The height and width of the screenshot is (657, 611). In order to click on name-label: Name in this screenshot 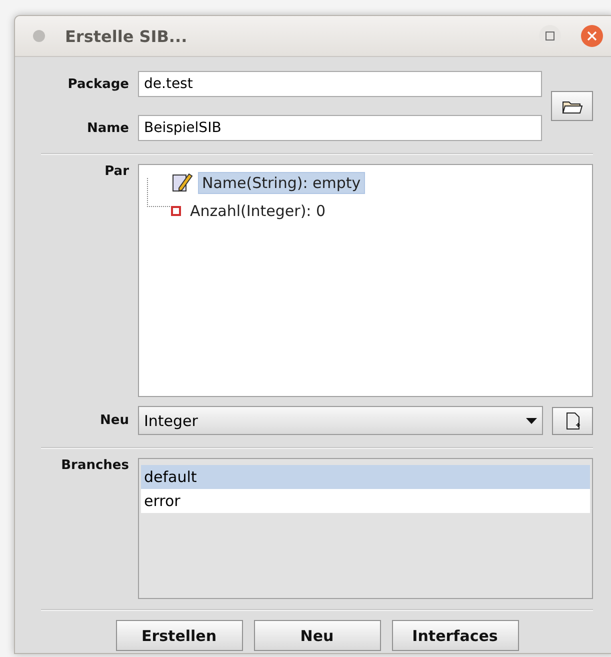, I will do `click(107, 128)`.